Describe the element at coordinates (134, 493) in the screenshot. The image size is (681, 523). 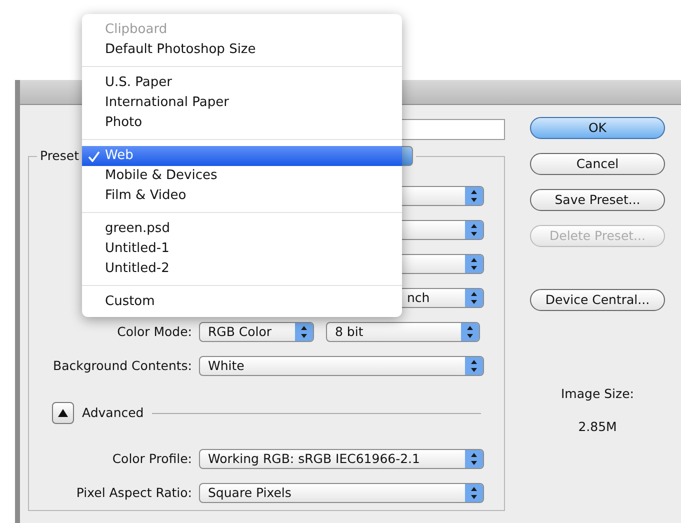
I see `field-label: Pixel Aspect Ratio:` at that location.